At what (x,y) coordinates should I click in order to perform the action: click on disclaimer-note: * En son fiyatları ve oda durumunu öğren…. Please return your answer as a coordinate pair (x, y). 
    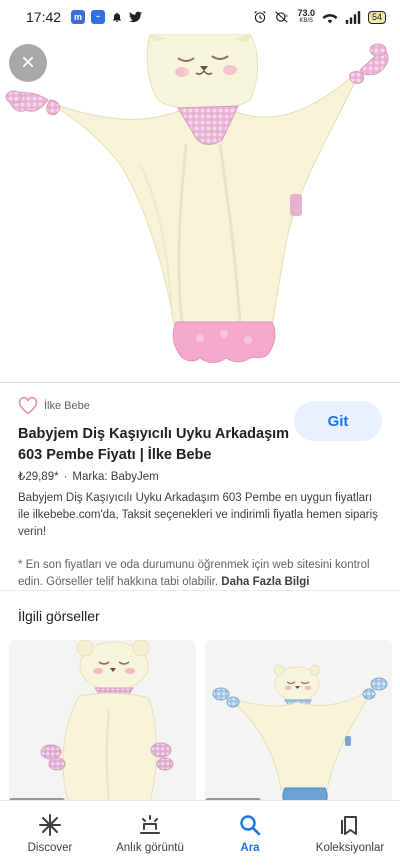
    Looking at the image, I should click on (201, 574).